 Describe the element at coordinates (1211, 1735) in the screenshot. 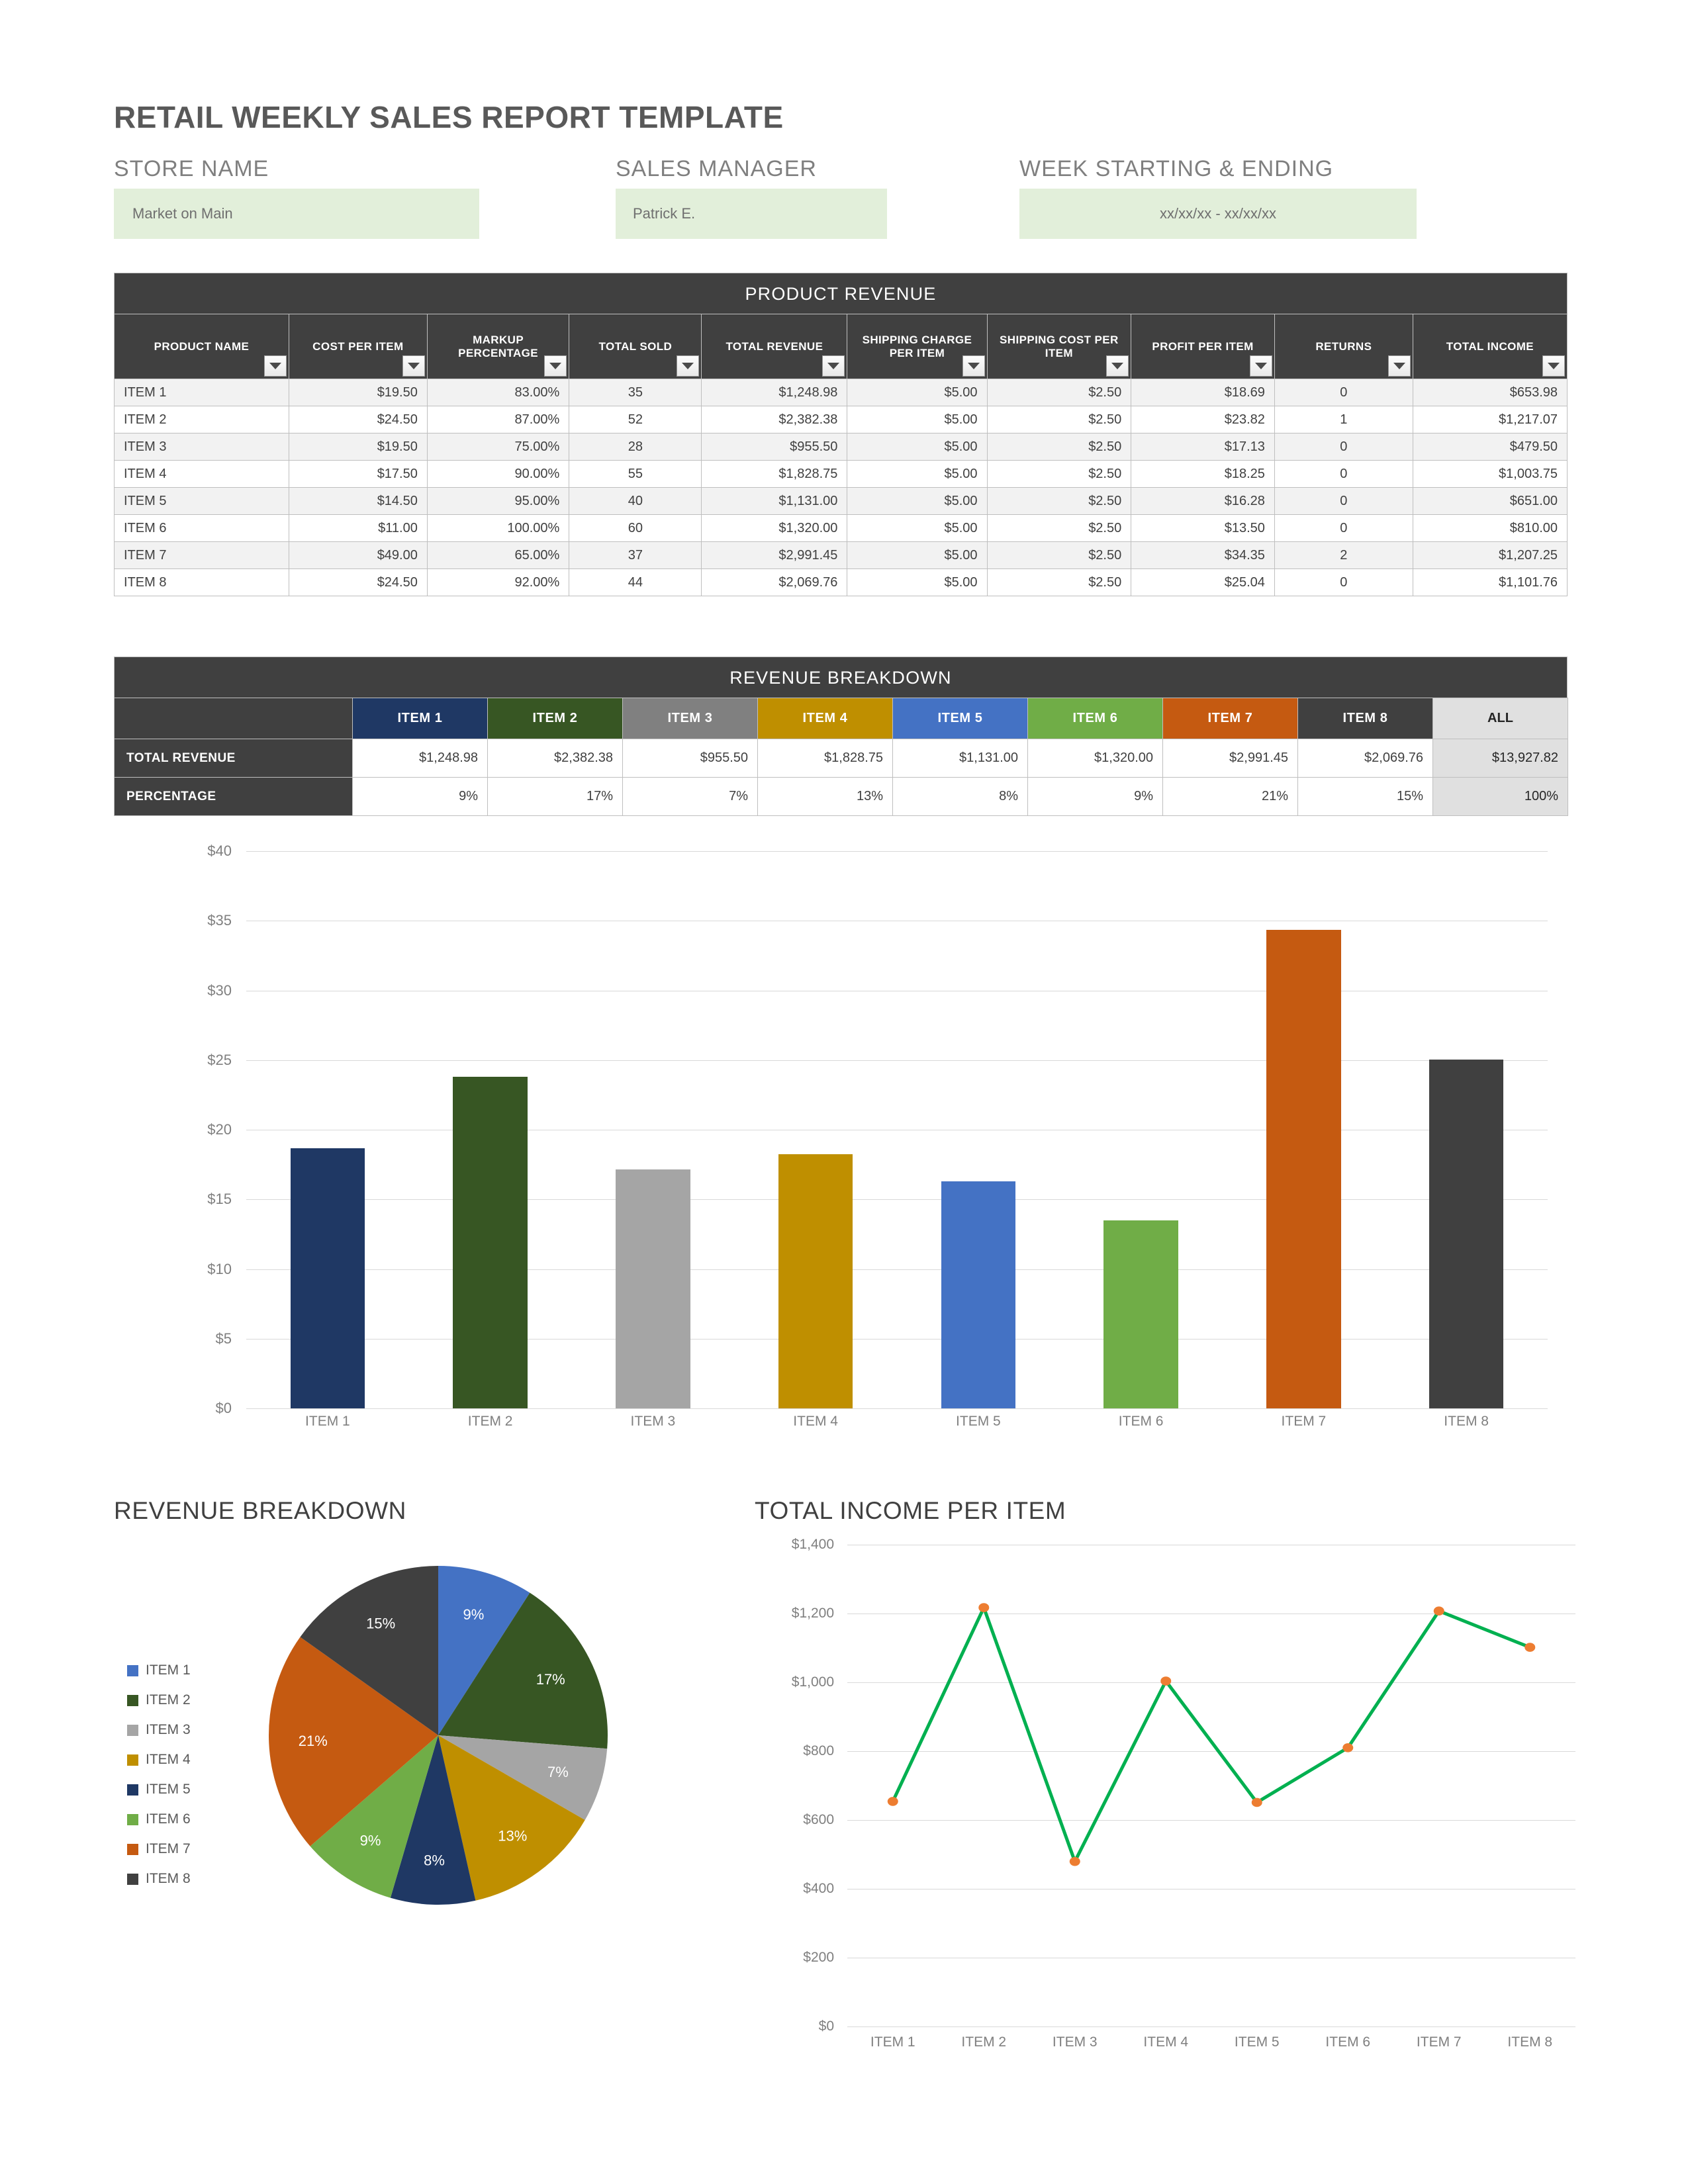

I see `line-series` at that location.